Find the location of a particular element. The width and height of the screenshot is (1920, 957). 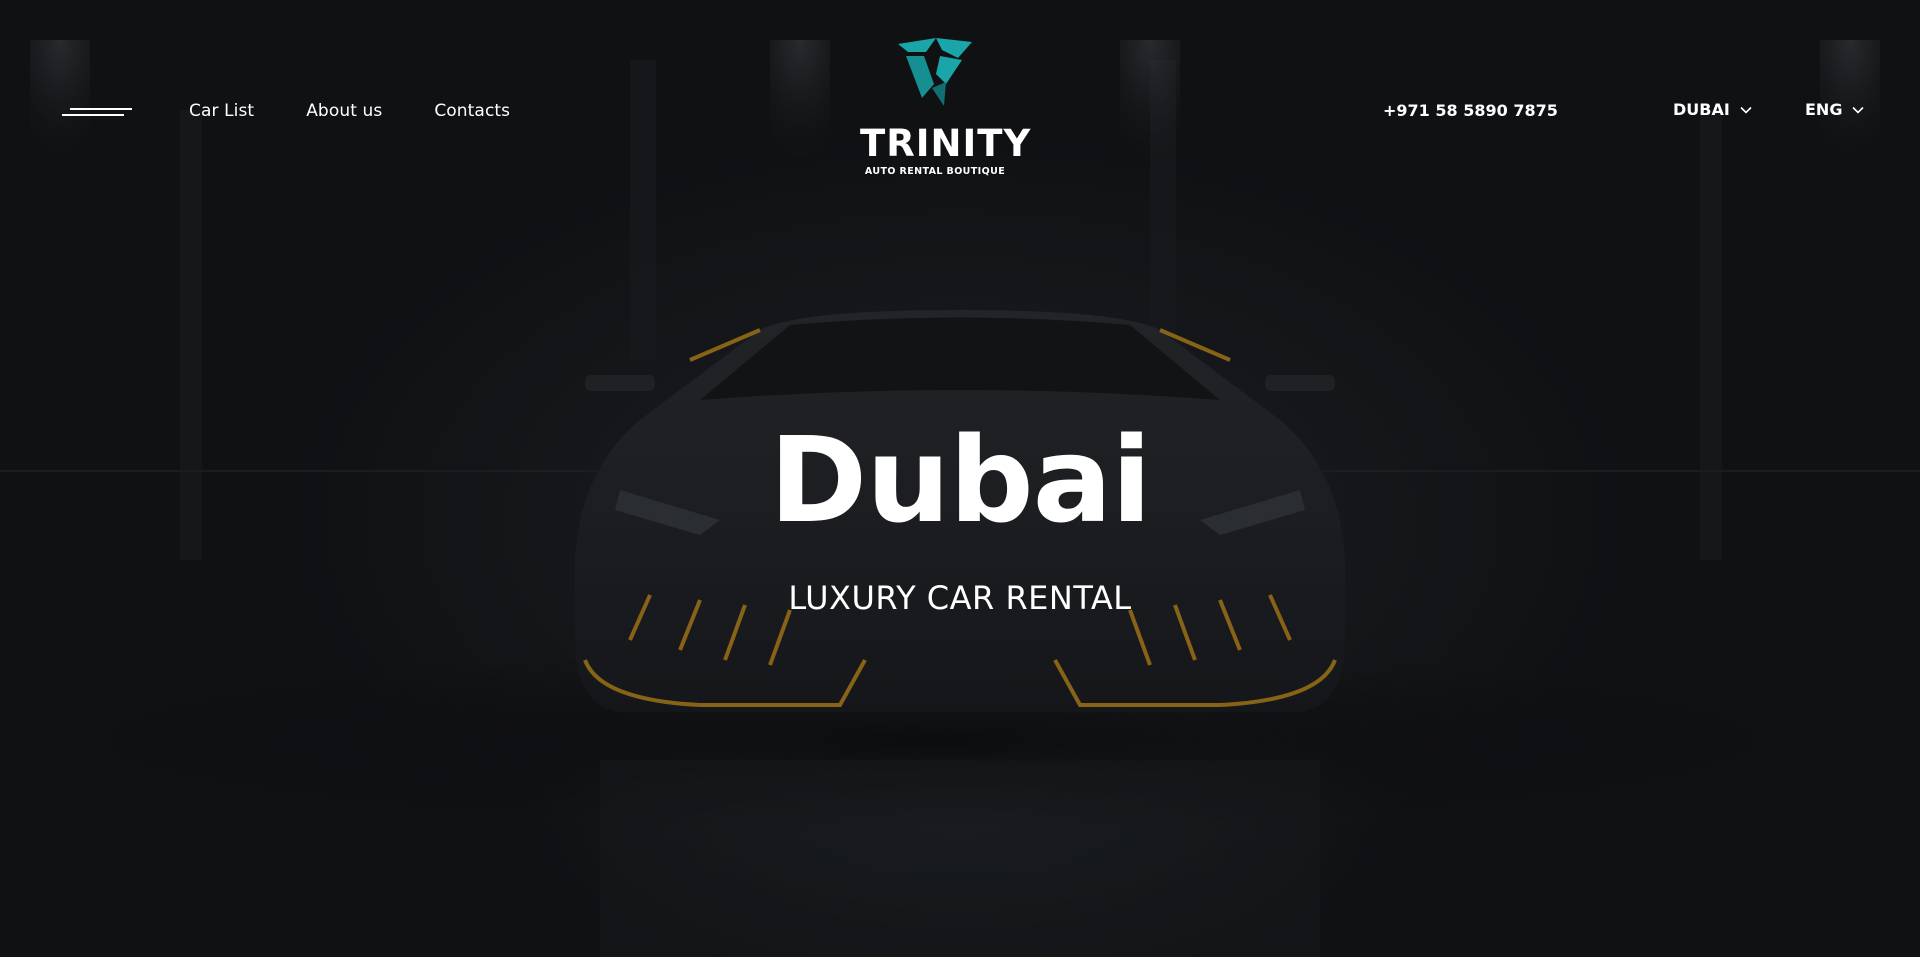

nav-link-about-us: About us is located at coordinates (344, 111).